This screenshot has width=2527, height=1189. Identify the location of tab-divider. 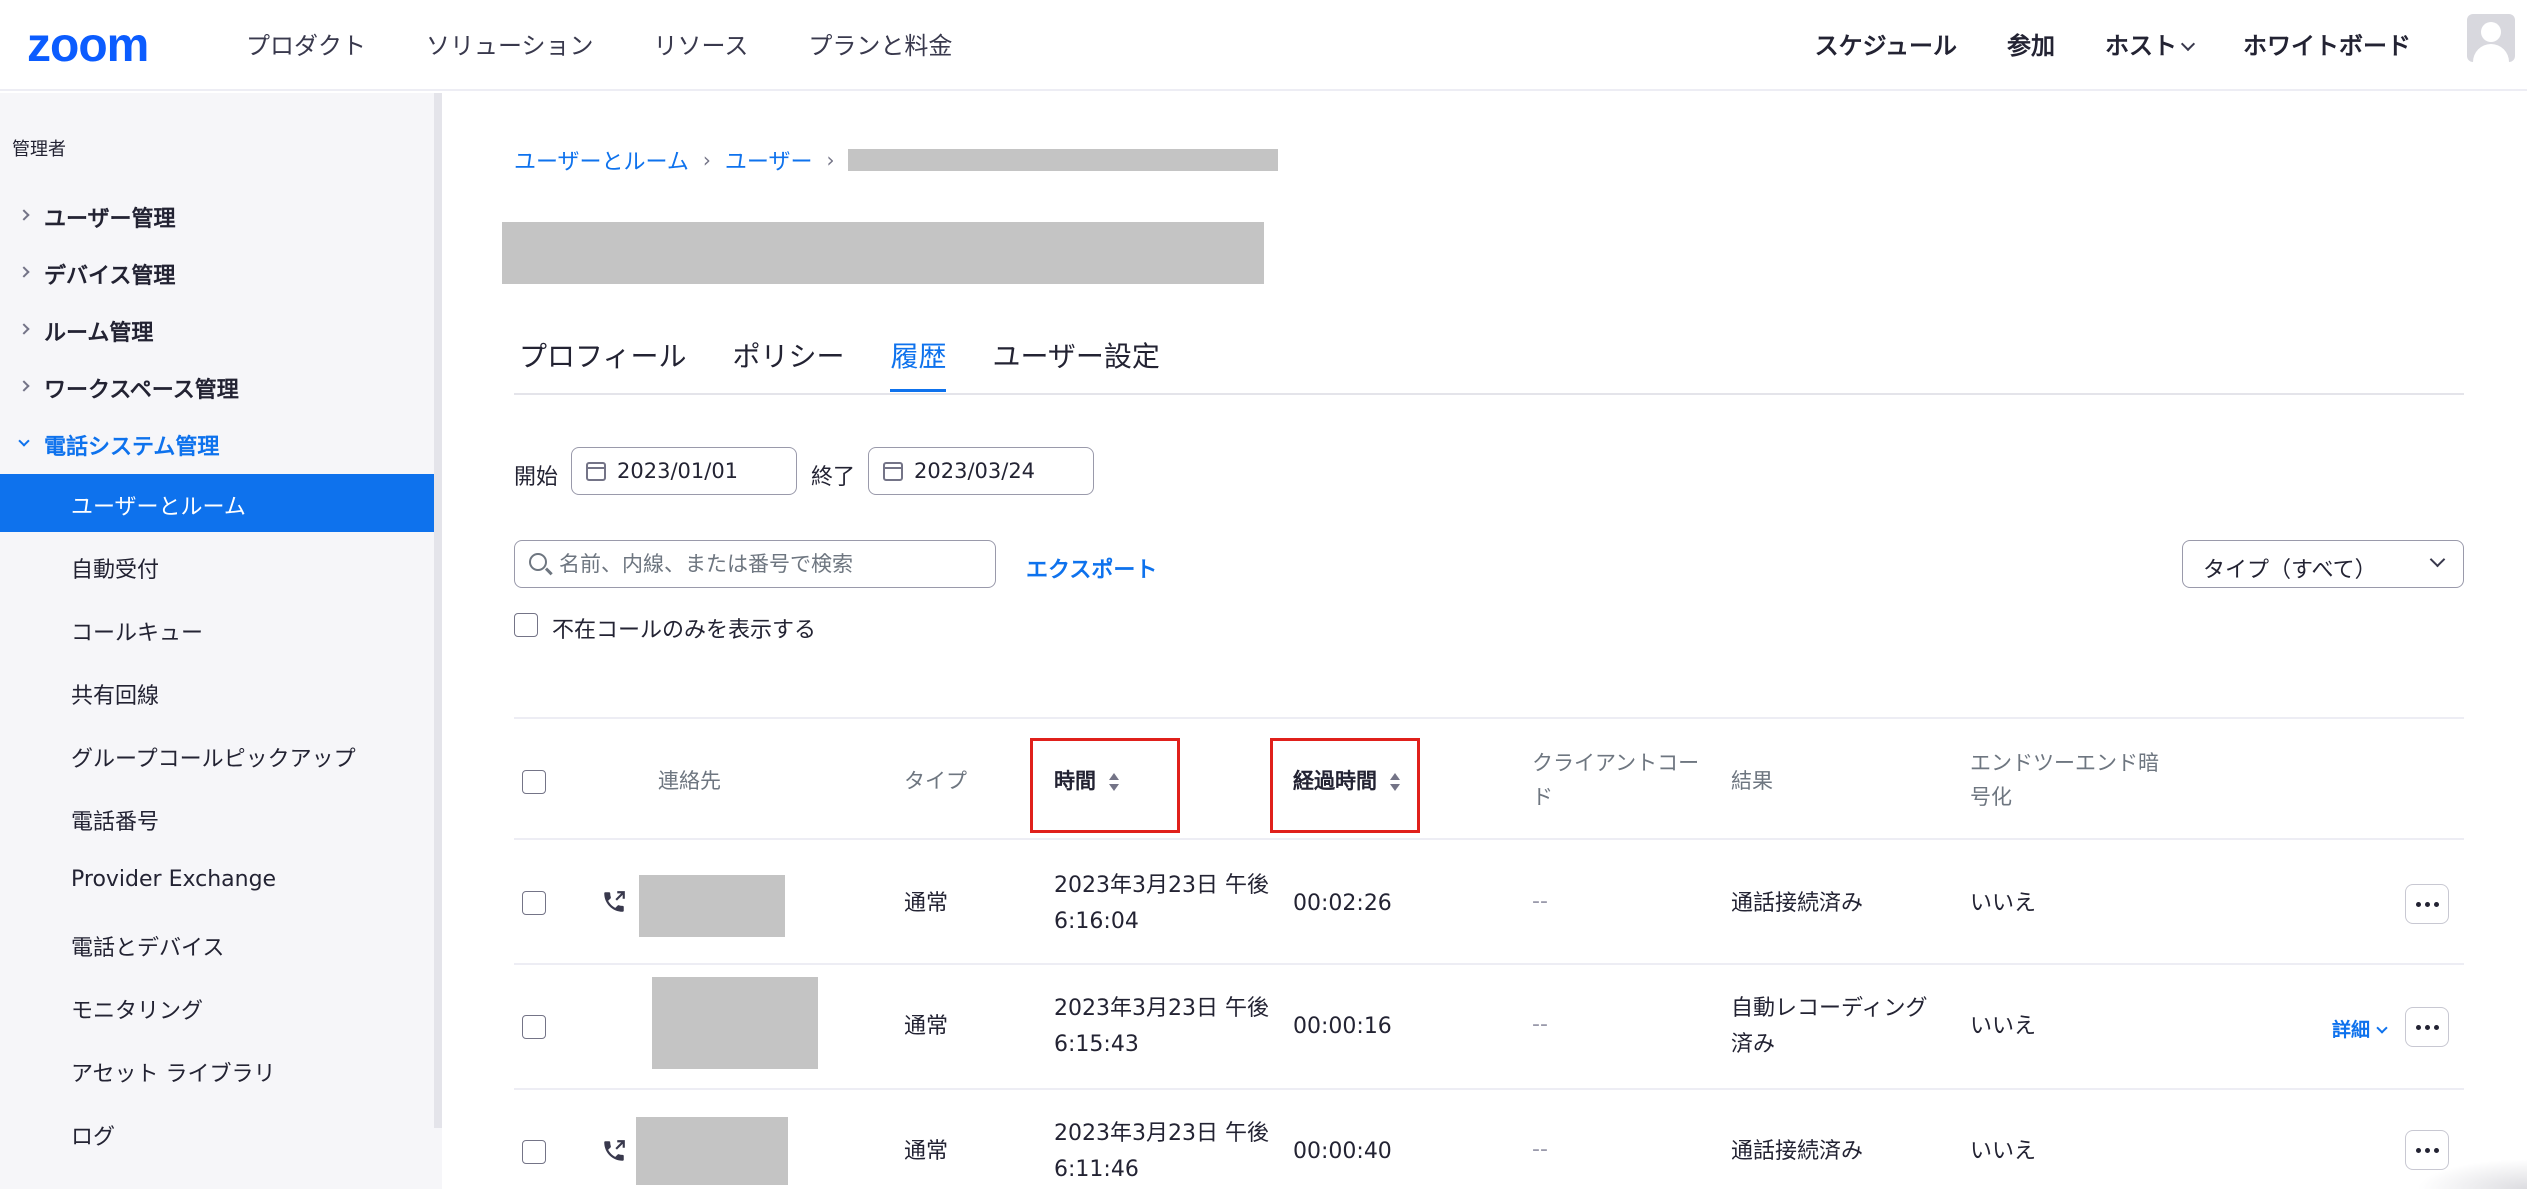
(1489, 394).